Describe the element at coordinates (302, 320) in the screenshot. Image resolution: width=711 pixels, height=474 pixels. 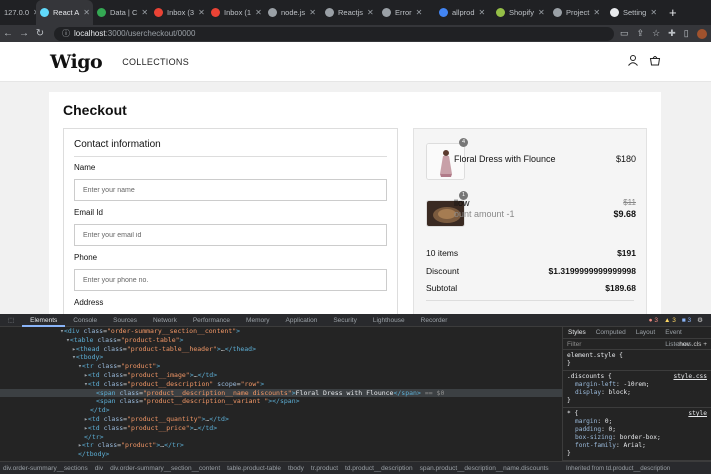
I see `devtools-tab-application: Application` at that location.